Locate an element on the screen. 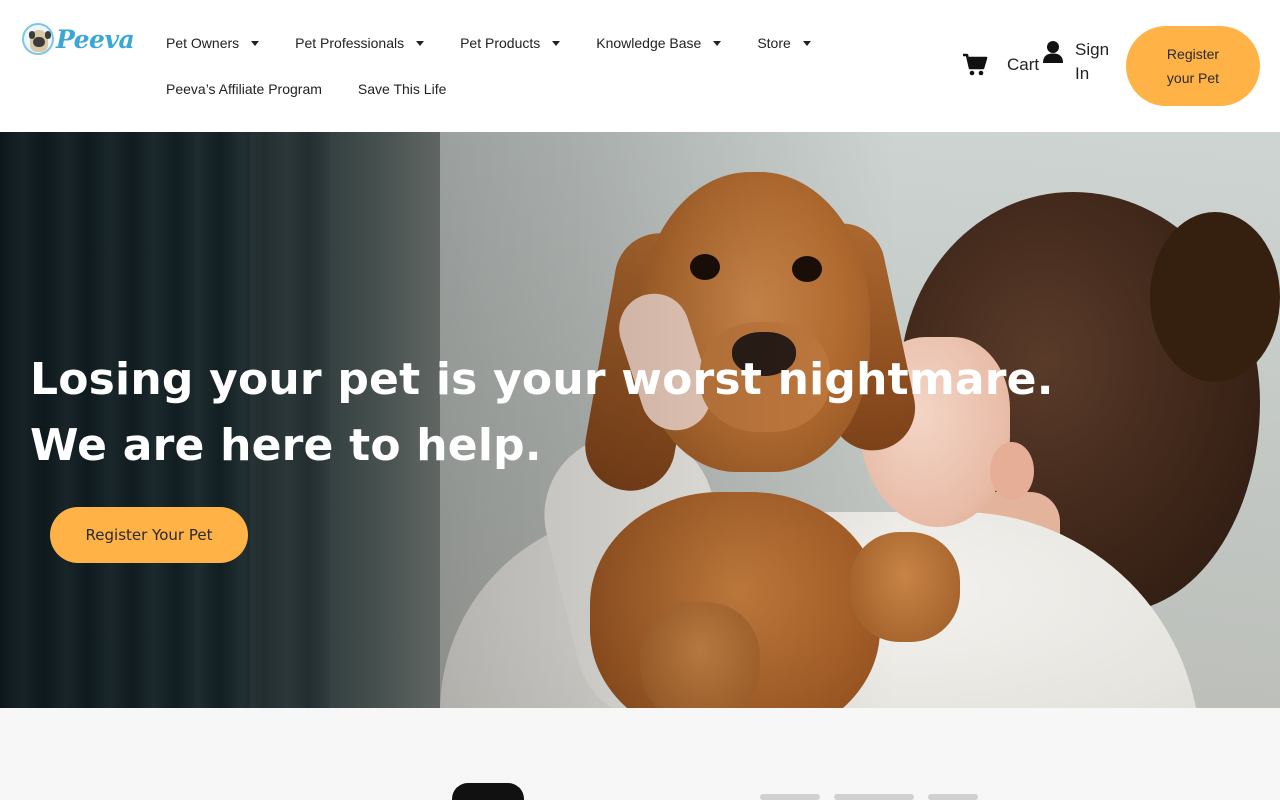 The image size is (1280, 800). nav-item-label: Pet Owners is located at coordinates (203, 43).